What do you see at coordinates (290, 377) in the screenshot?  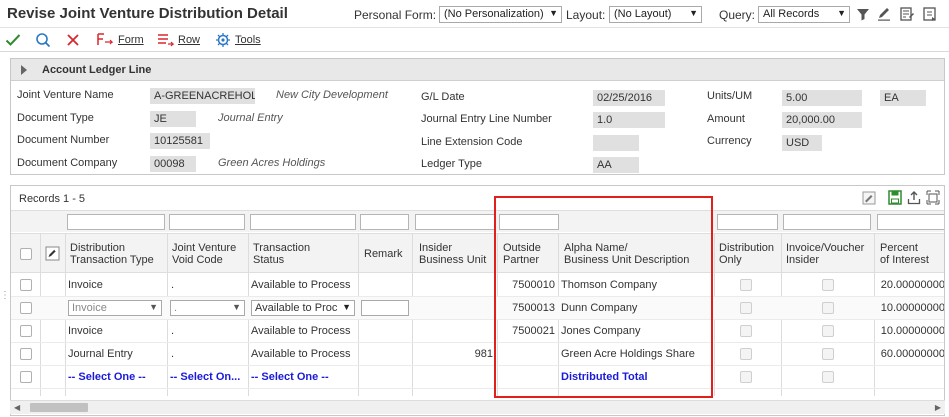 I see `trans-status-select-one: -- Select One --` at bounding box center [290, 377].